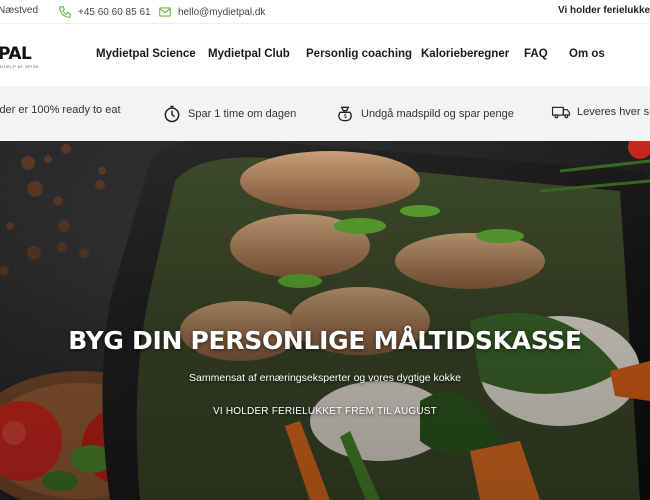  Describe the element at coordinates (165, 12) in the screenshot. I see `mail-icon` at that location.